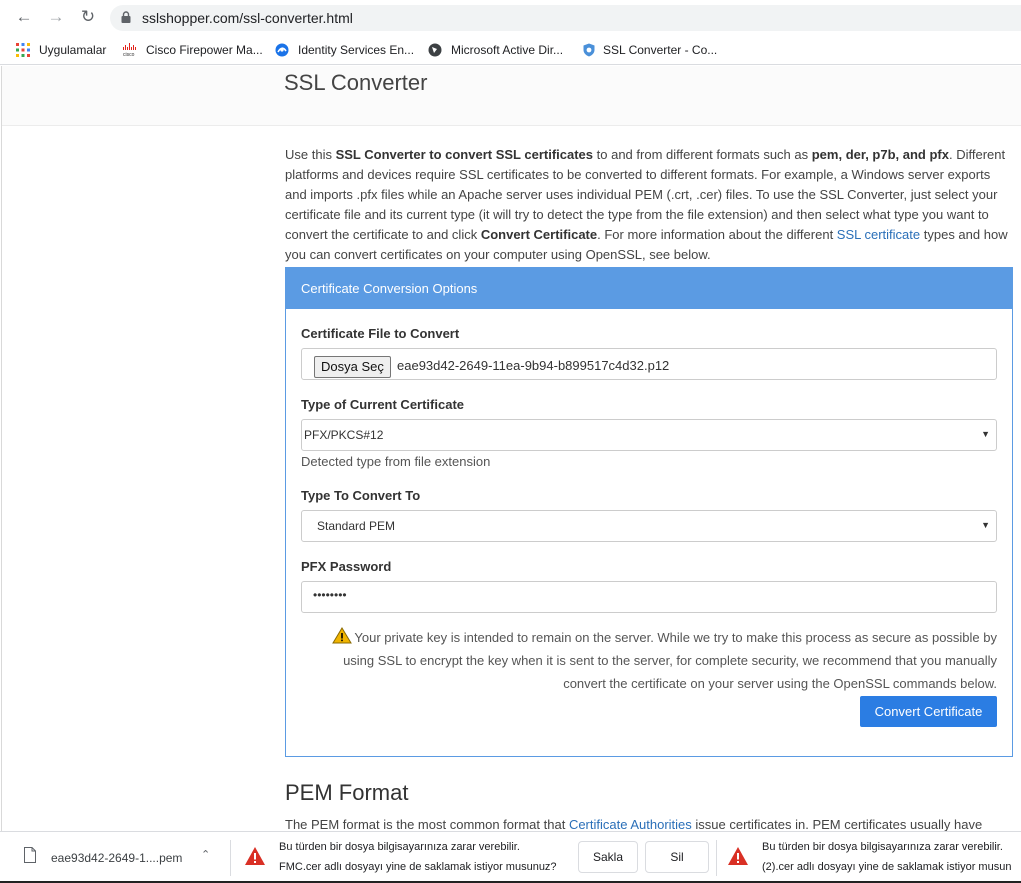 The height and width of the screenshot is (883, 1021). What do you see at coordinates (56, 17) in the screenshot?
I see `forward-arrow-icon: →` at bounding box center [56, 17].